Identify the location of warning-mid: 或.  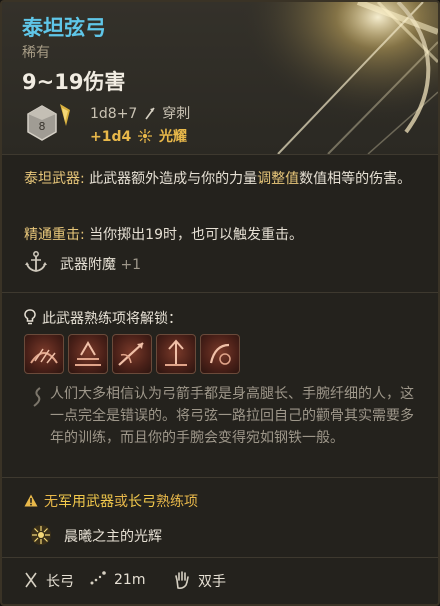
(121, 502).